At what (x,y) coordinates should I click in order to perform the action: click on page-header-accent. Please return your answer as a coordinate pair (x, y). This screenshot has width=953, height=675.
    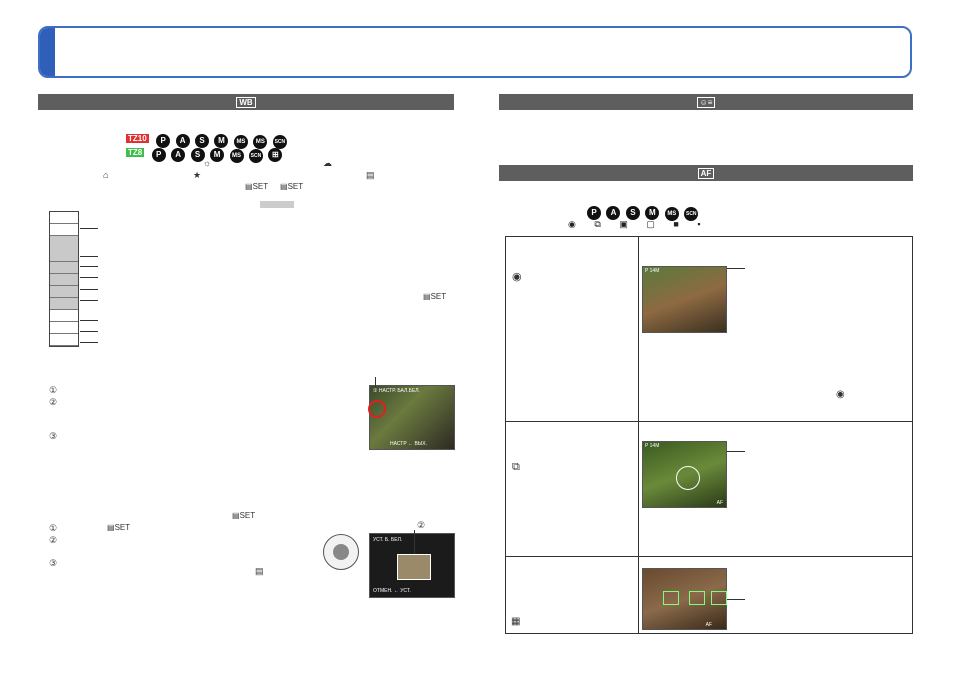
    Looking at the image, I should click on (47, 52).